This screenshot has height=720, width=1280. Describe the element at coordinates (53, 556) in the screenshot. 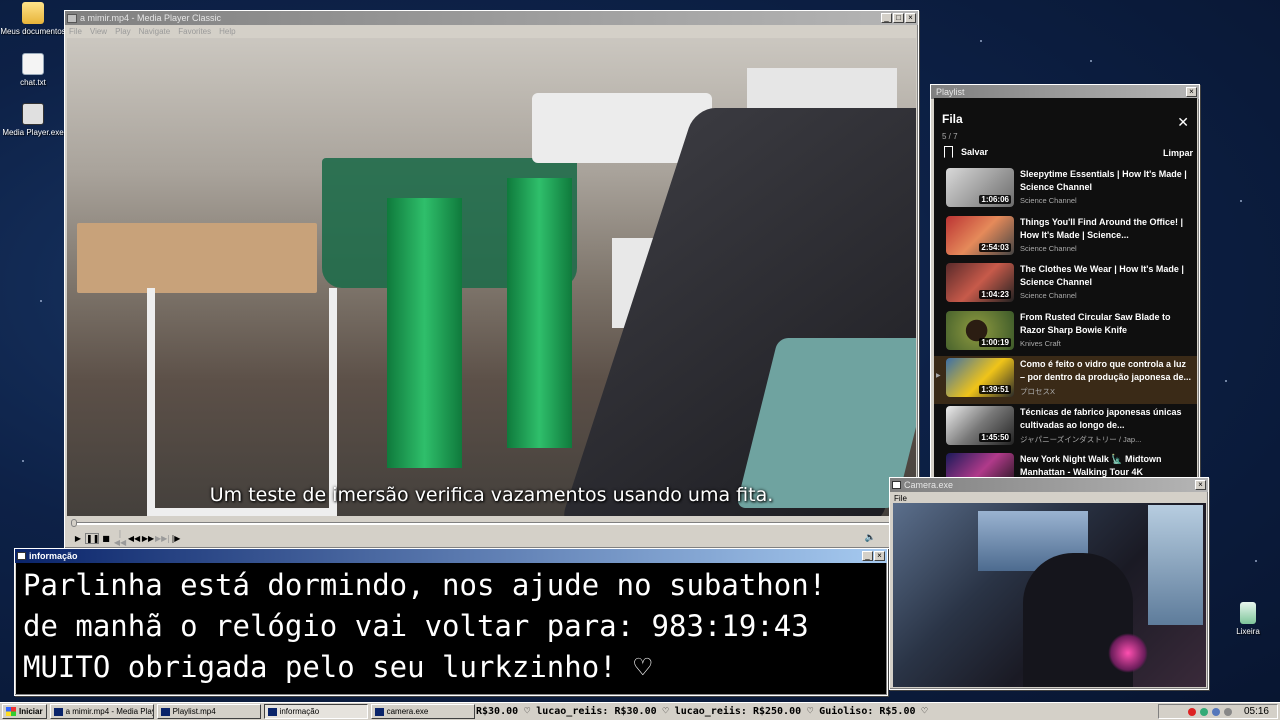

I see `window-title: informação` at that location.